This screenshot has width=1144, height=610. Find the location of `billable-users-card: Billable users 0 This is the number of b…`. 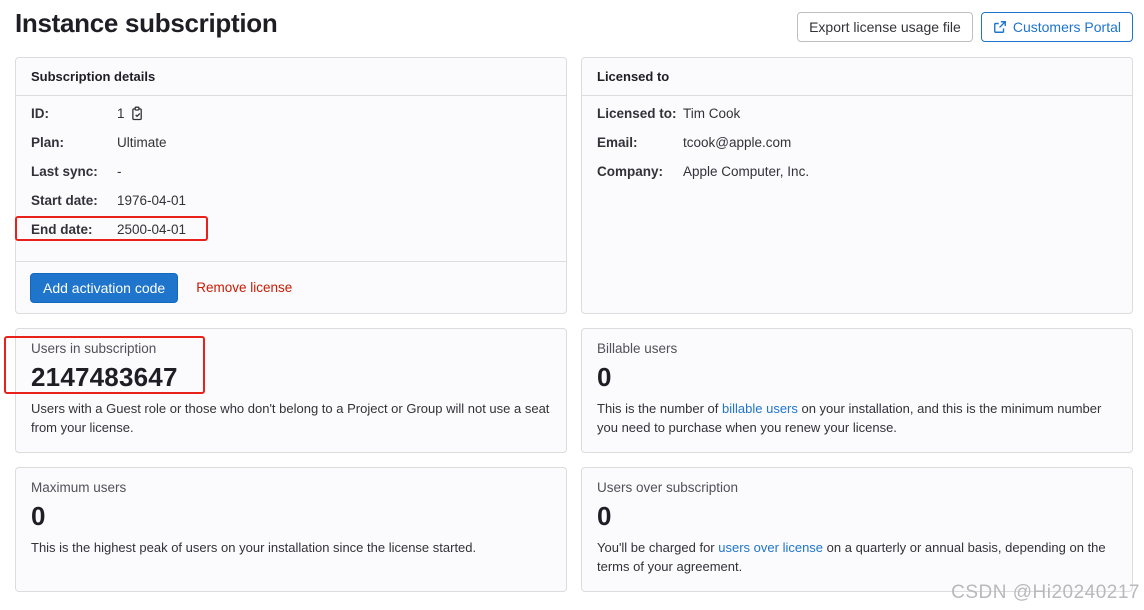

billable-users-card: Billable users 0 This is the number of b… is located at coordinates (857, 390).